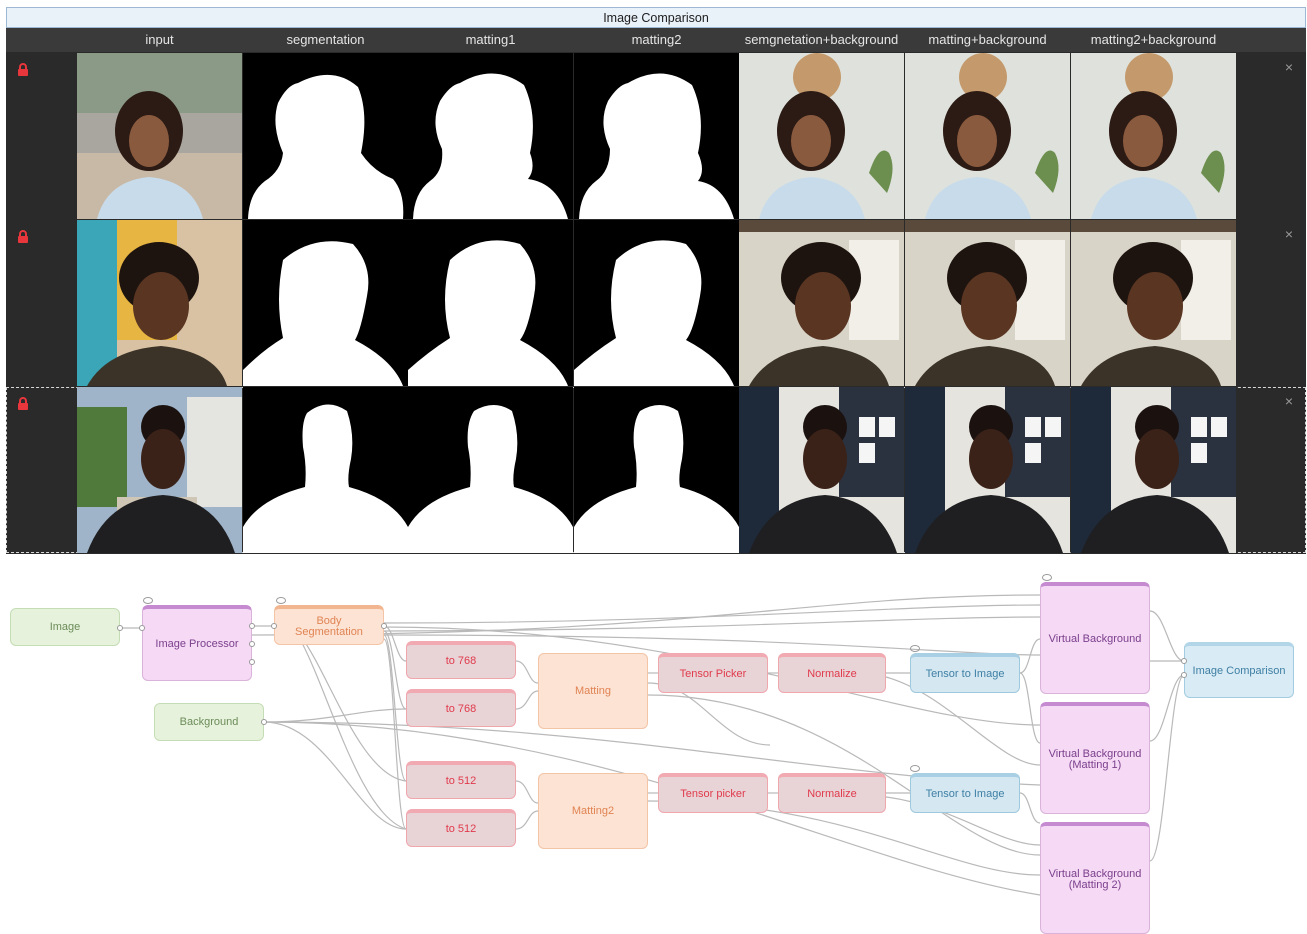 The image size is (1307, 934). I want to click on node-image-comparison: Image Comparison, so click(1239, 670).